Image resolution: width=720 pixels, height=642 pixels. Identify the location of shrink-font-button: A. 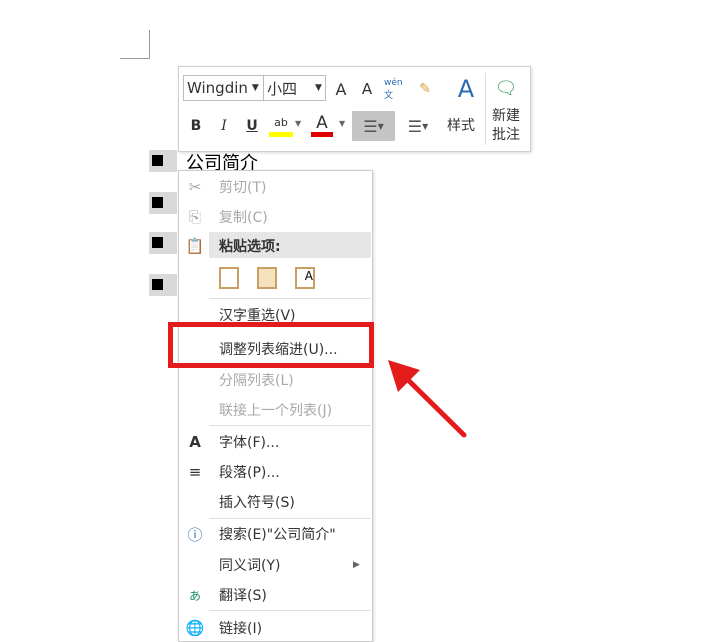
(367, 89).